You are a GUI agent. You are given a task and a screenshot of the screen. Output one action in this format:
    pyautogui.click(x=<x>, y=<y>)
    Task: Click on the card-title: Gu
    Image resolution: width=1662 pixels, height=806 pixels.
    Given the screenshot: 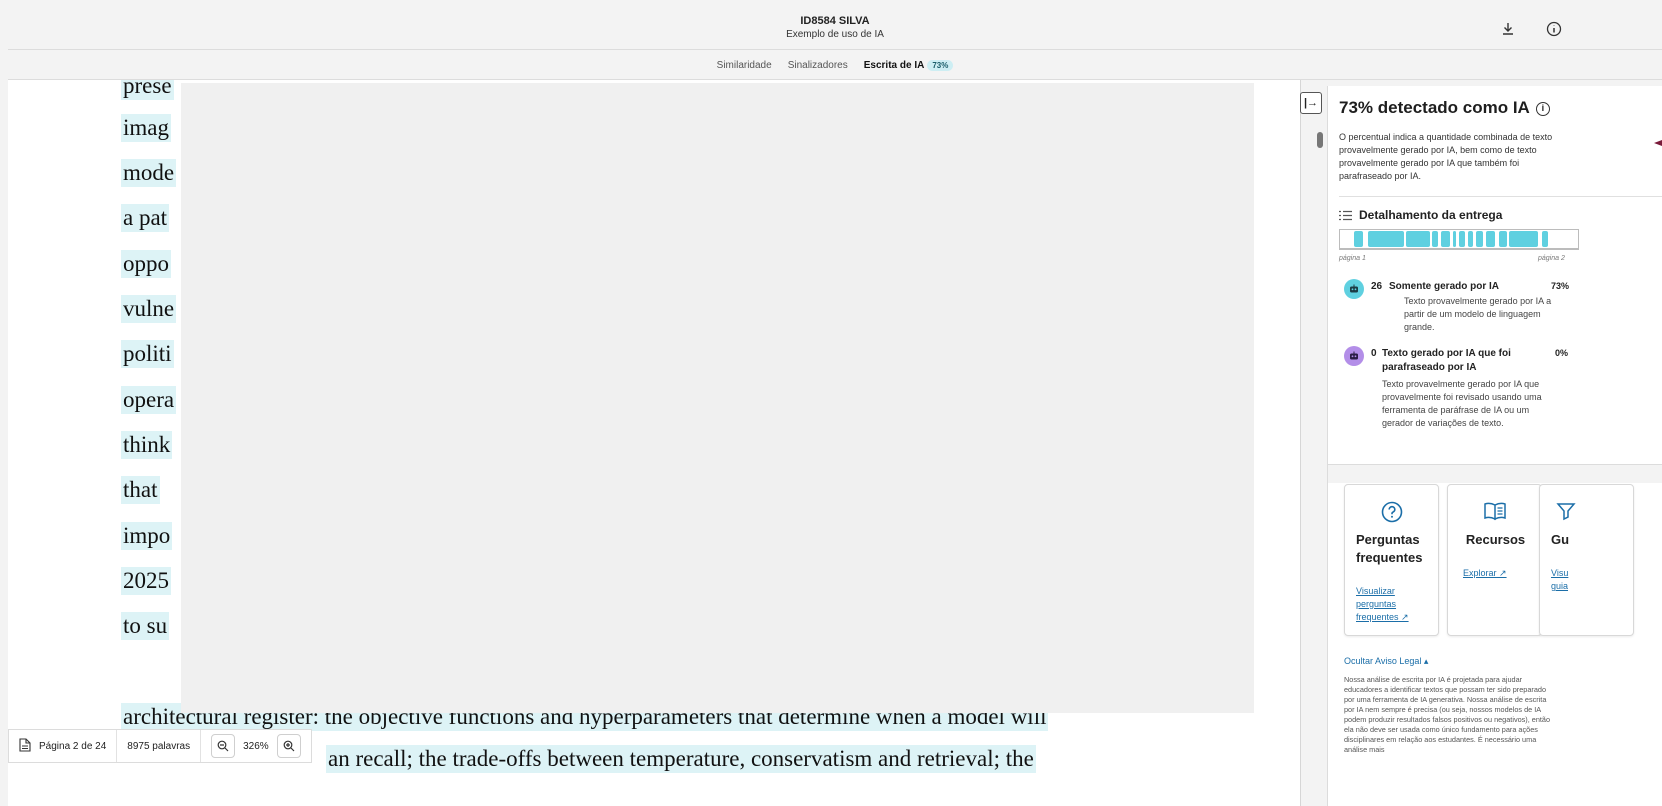 What is the action you would take?
    pyautogui.click(x=1560, y=539)
    